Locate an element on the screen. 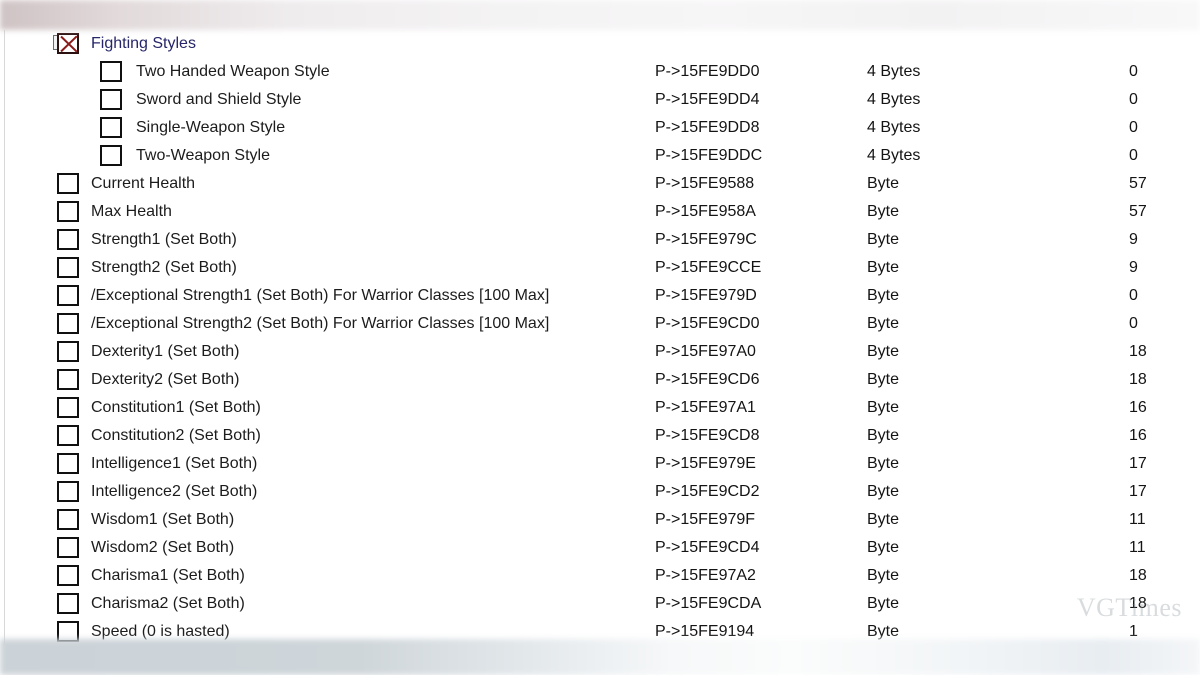 This screenshot has width=1200, height=675. table-row: Charisma2 (Set Both) P->15FE9CDA Byte 18 is located at coordinates (602, 604).